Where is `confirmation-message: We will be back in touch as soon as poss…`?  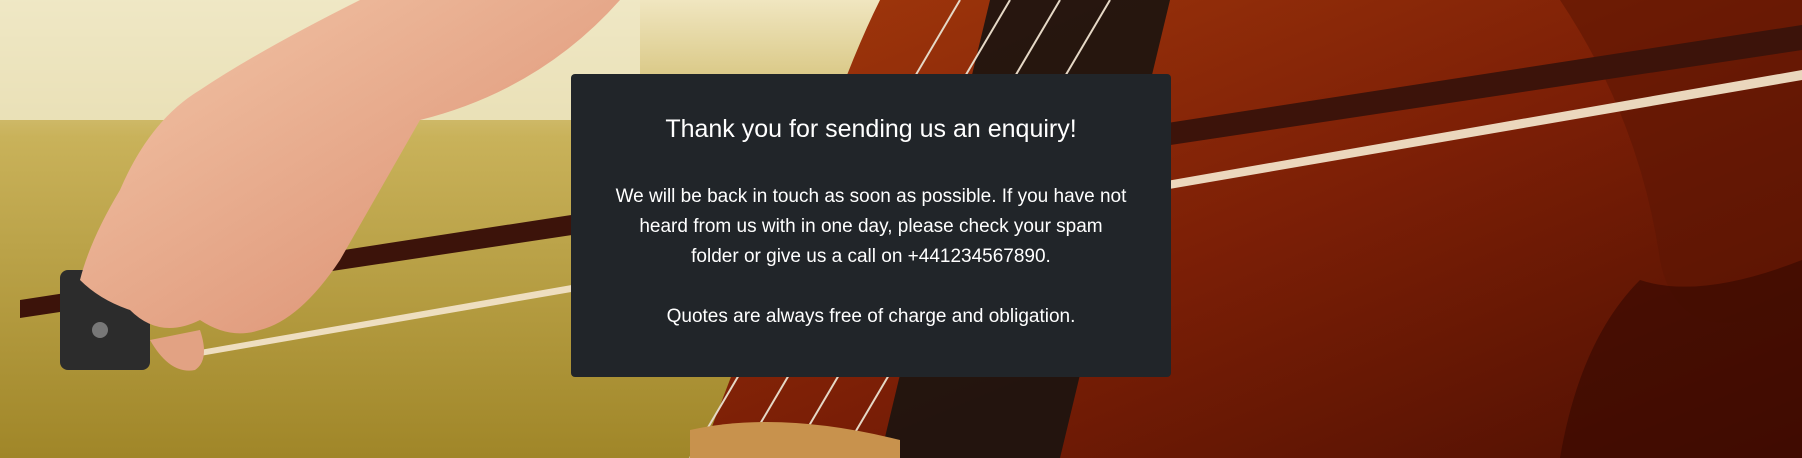 confirmation-message: We will be back in touch as soon as poss… is located at coordinates (871, 226).